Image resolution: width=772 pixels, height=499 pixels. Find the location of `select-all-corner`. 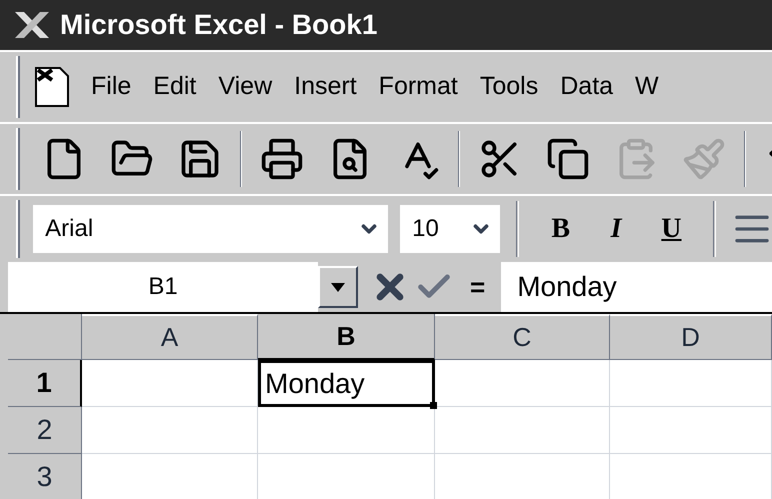

select-all-corner is located at coordinates (45, 337).